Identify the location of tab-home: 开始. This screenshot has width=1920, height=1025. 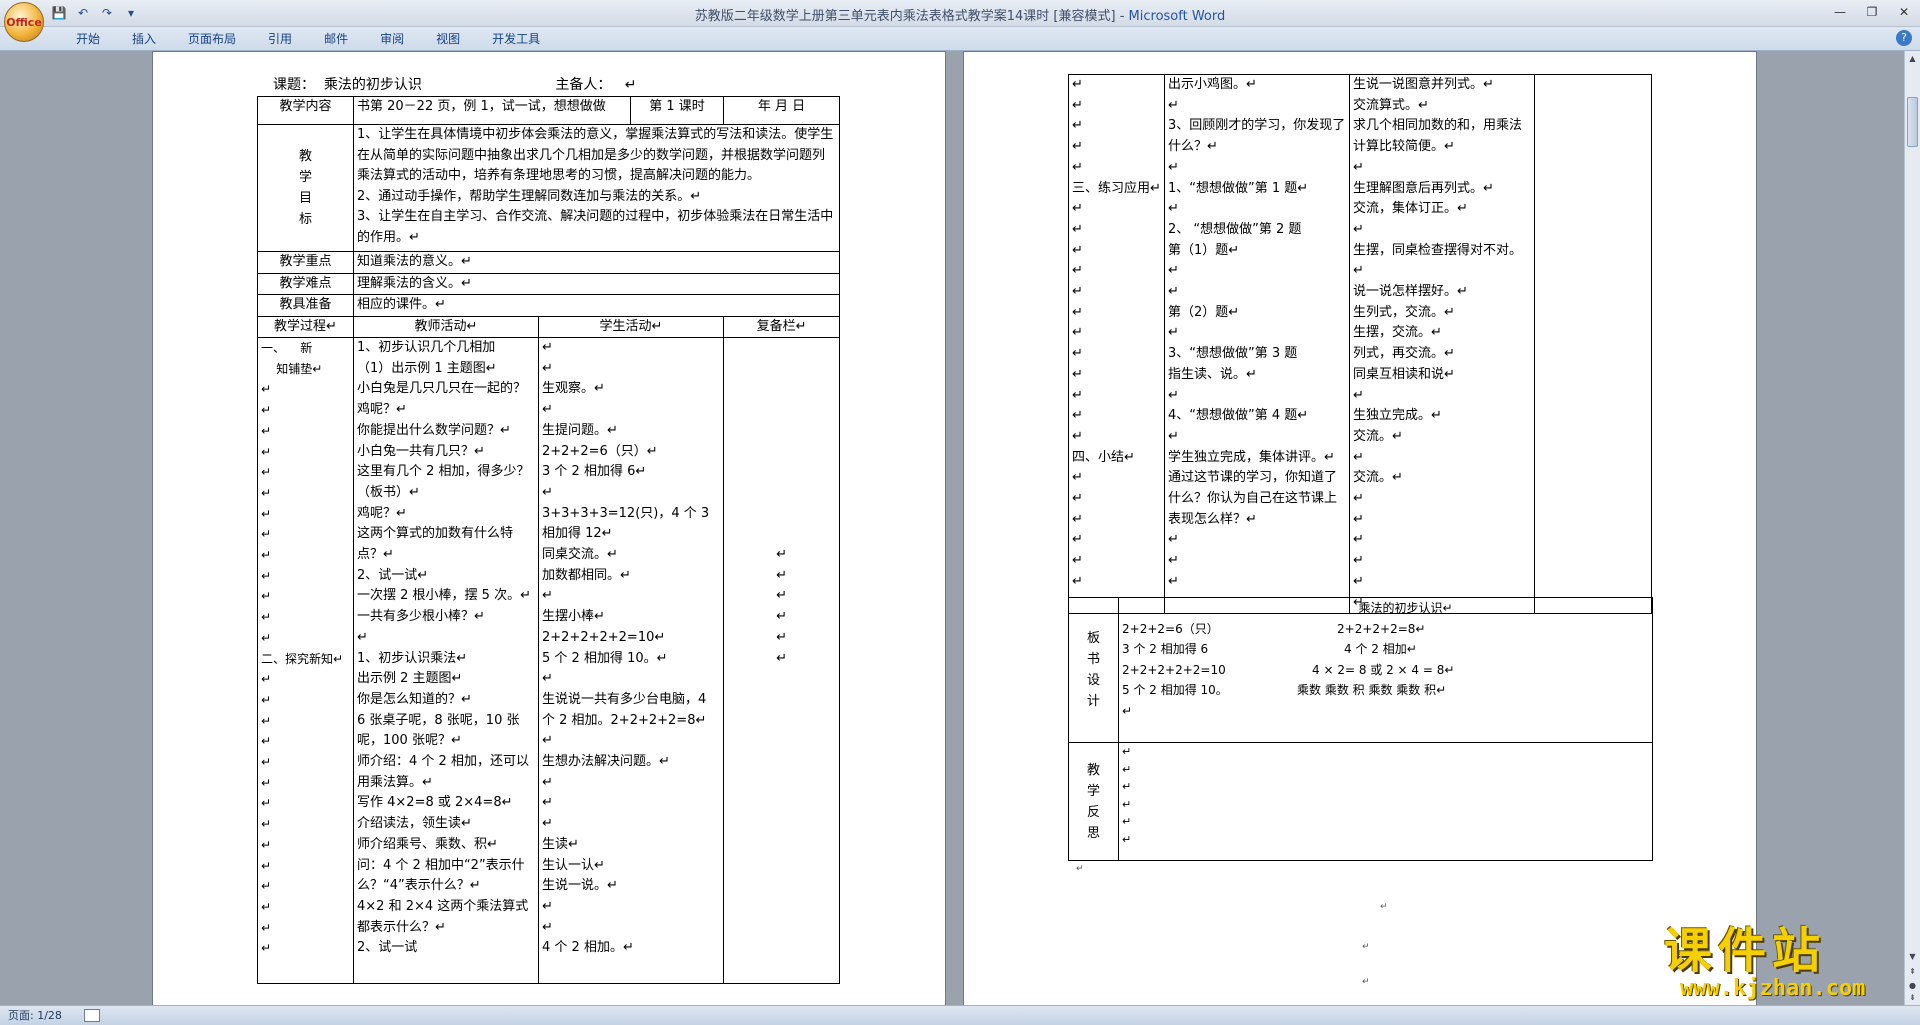
(88, 39).